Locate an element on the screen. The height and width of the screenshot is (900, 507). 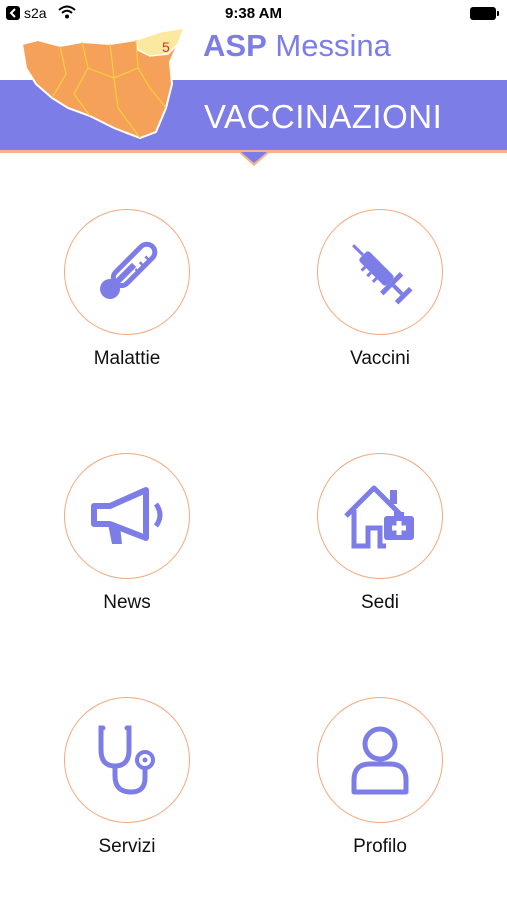
menu-label: Profilo is located at coordinates (380, 846).